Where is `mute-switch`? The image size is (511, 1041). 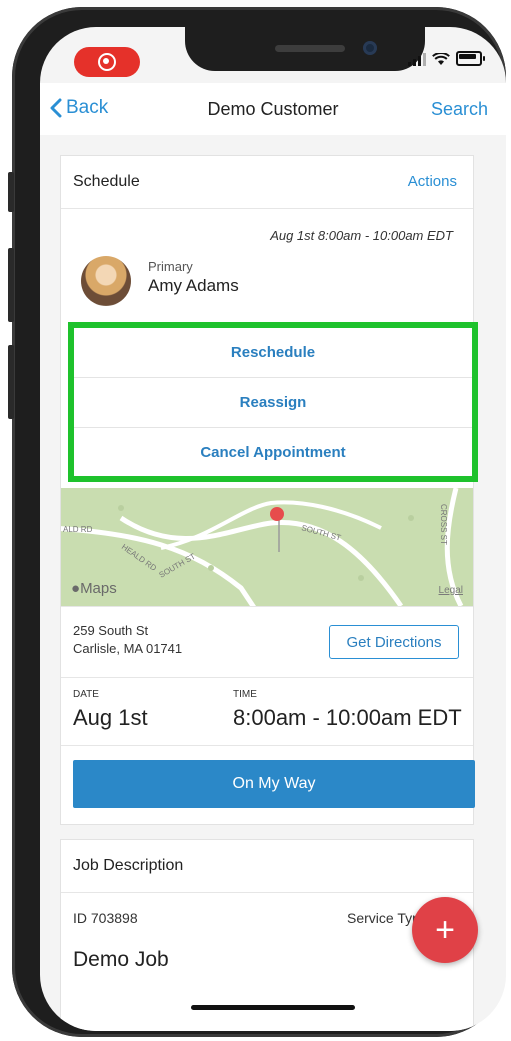 mute-switch is located at coordinates (11, 192).